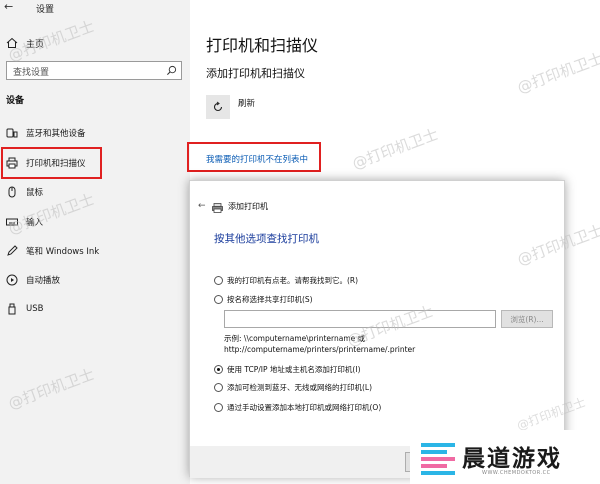 This screenshot has height=484, width=600. Describe the element at coordinates (217, 208) in the screenshot. I see `dialog-printer-icon` at that location.